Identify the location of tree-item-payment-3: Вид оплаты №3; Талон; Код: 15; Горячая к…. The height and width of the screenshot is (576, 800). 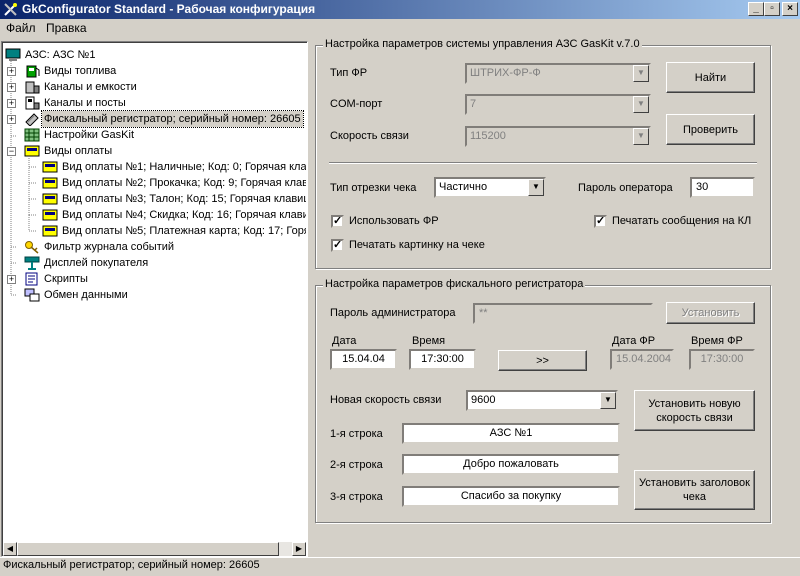
(154, 199).